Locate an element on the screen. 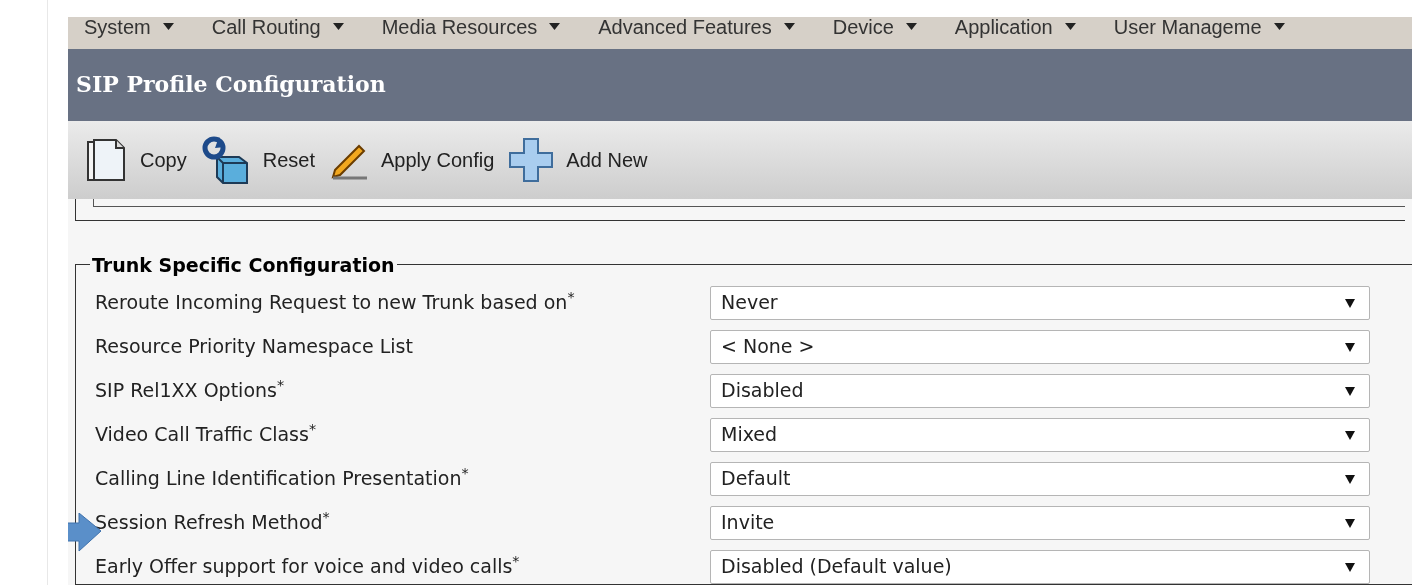  menu-item: Device is located at coordinates (874, 29).